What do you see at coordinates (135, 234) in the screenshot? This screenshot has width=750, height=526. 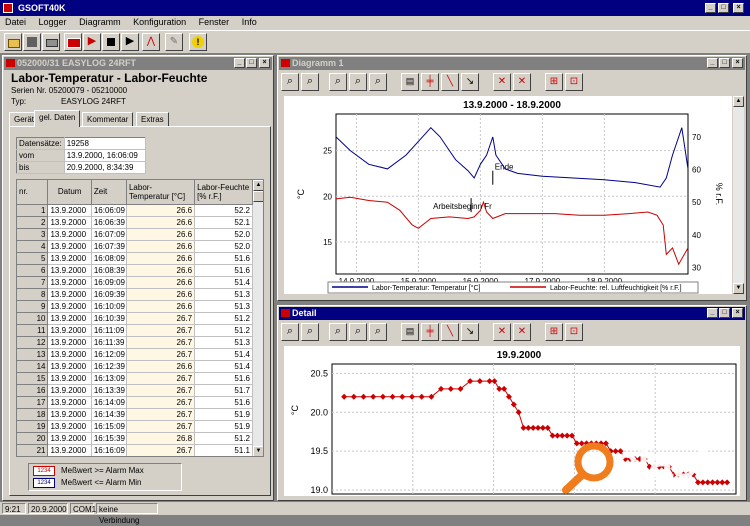 I see `table-row: 3 13.9.2000 16:07:09 26.6 52.0` at bounding box center [135, 234].